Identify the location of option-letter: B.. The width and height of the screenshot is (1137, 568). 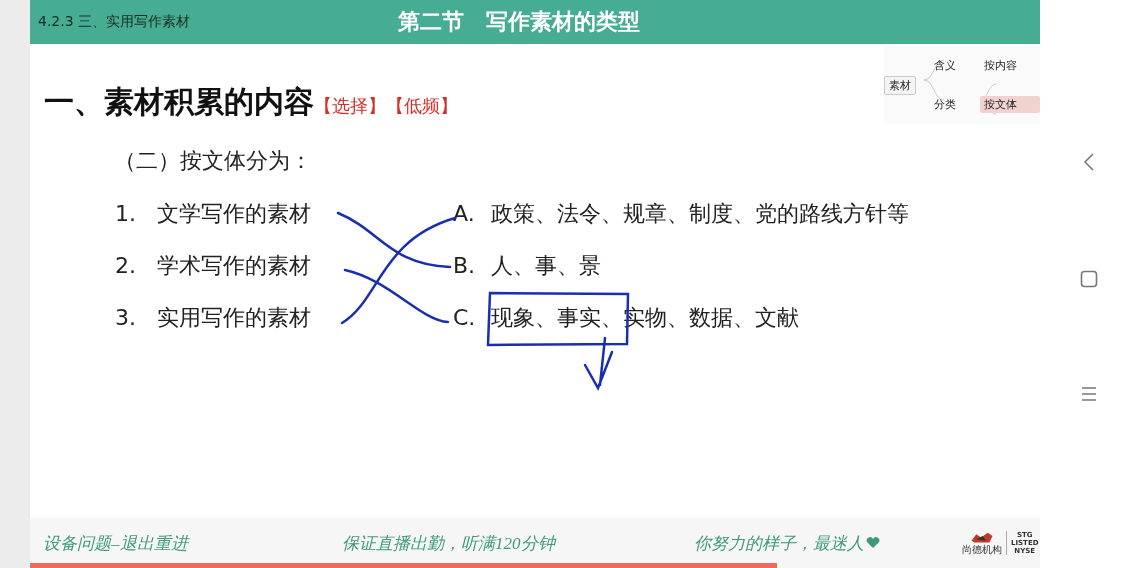
(465, 266).